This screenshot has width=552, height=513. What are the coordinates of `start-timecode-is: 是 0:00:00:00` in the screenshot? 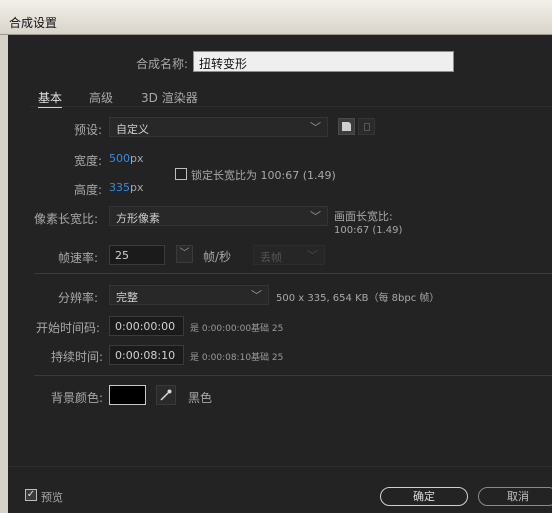 It's located at (221, 329).